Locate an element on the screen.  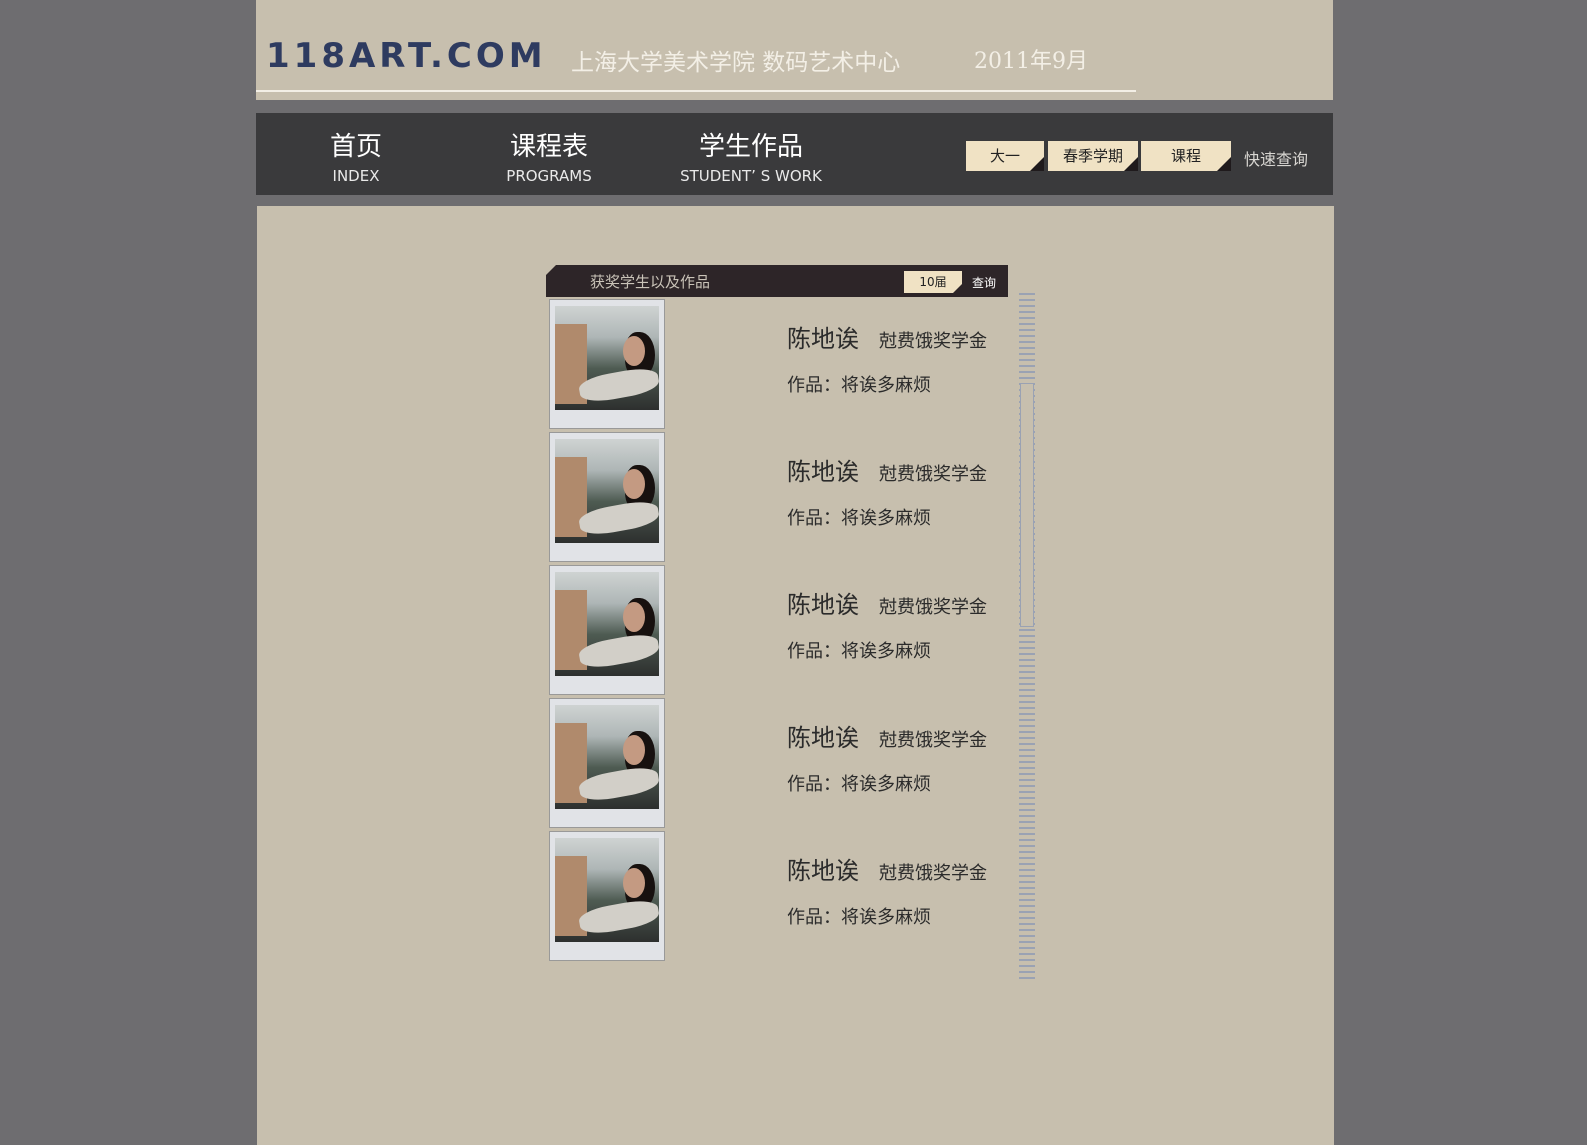
nav-programs: 课程表 PROGRAMS is located at coordinates (549, 158).